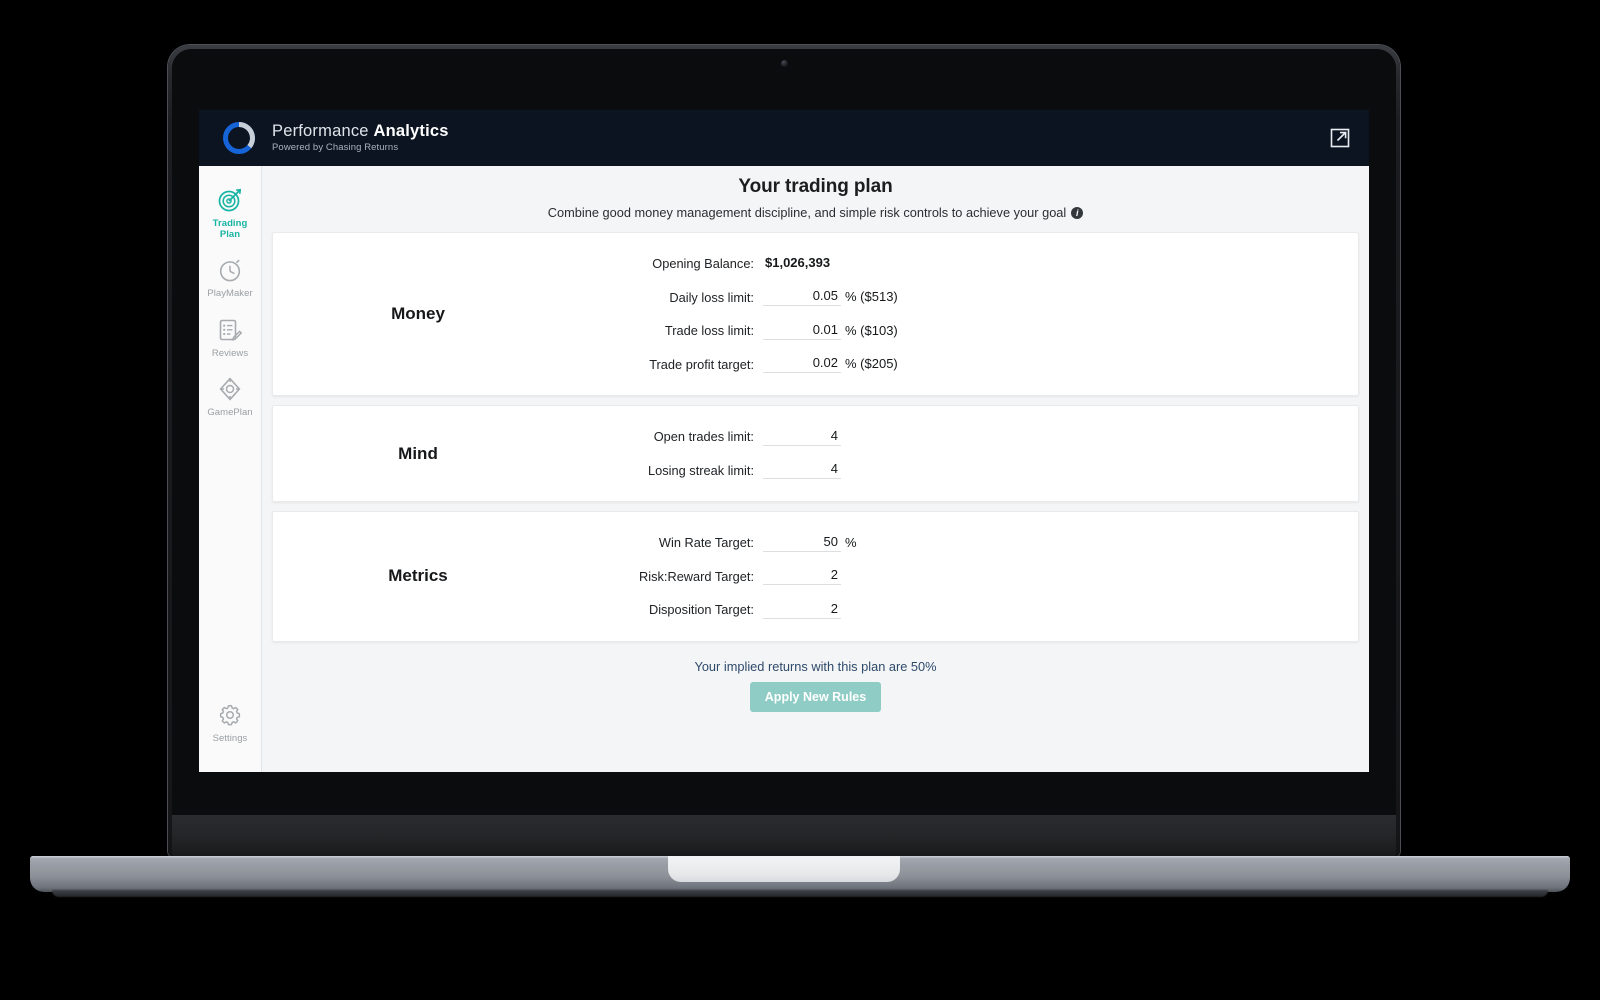 The width and height of the screenshot is (1600, 1000). I want to click on win-rate-target-suffix: %, so click(851, 542).